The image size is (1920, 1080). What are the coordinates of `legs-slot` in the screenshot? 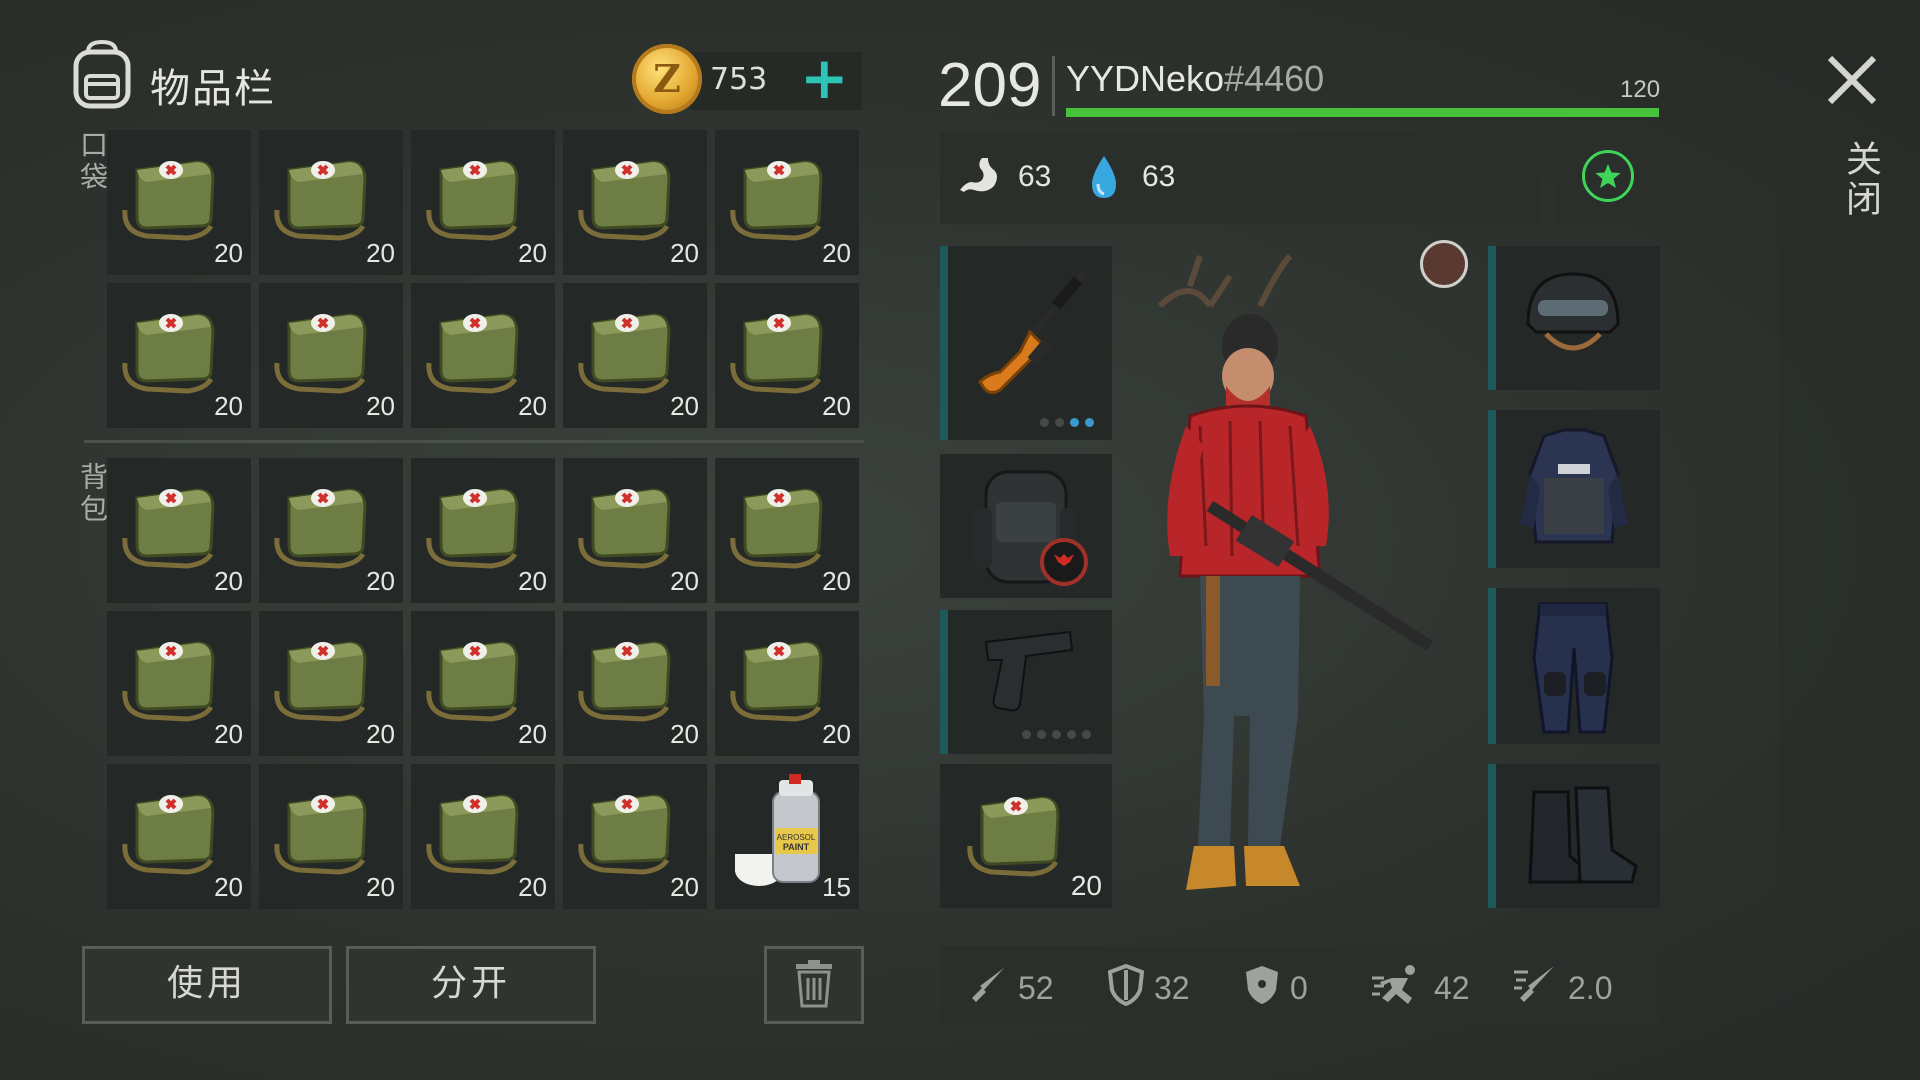 It's located at (1574, 666).